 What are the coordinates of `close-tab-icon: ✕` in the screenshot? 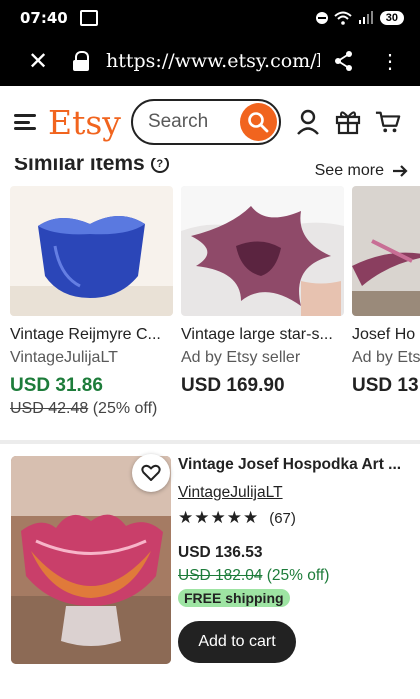 It's located at (38, 61).